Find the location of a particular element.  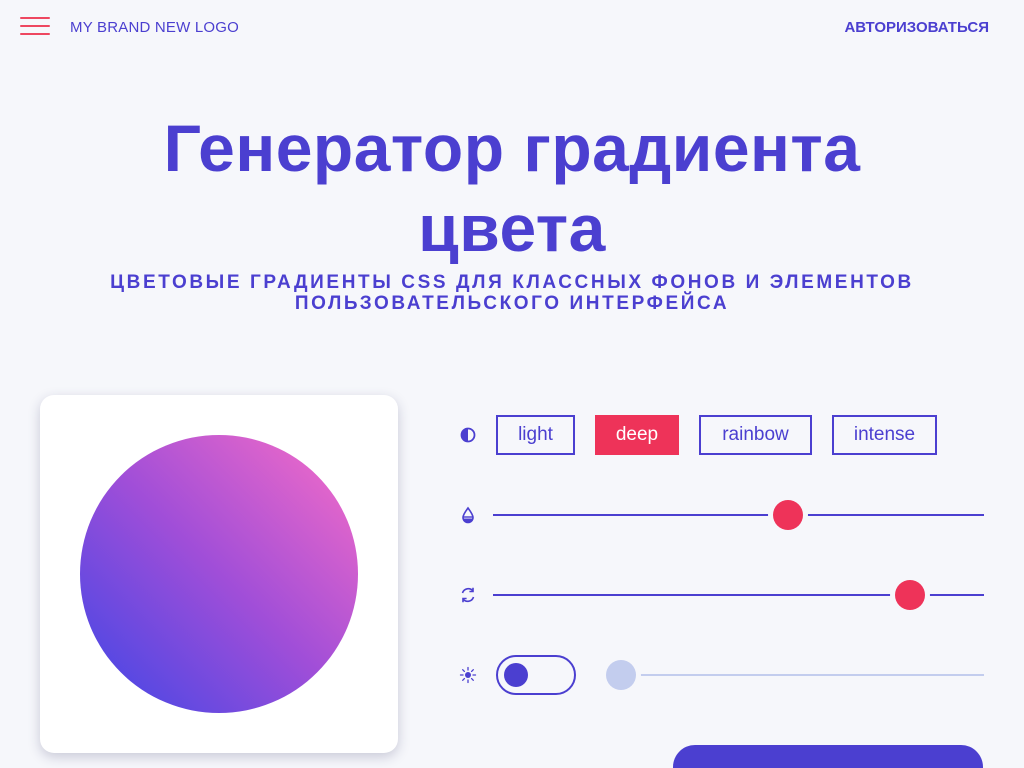

toggle-knob is located at coordinates (516, 675).